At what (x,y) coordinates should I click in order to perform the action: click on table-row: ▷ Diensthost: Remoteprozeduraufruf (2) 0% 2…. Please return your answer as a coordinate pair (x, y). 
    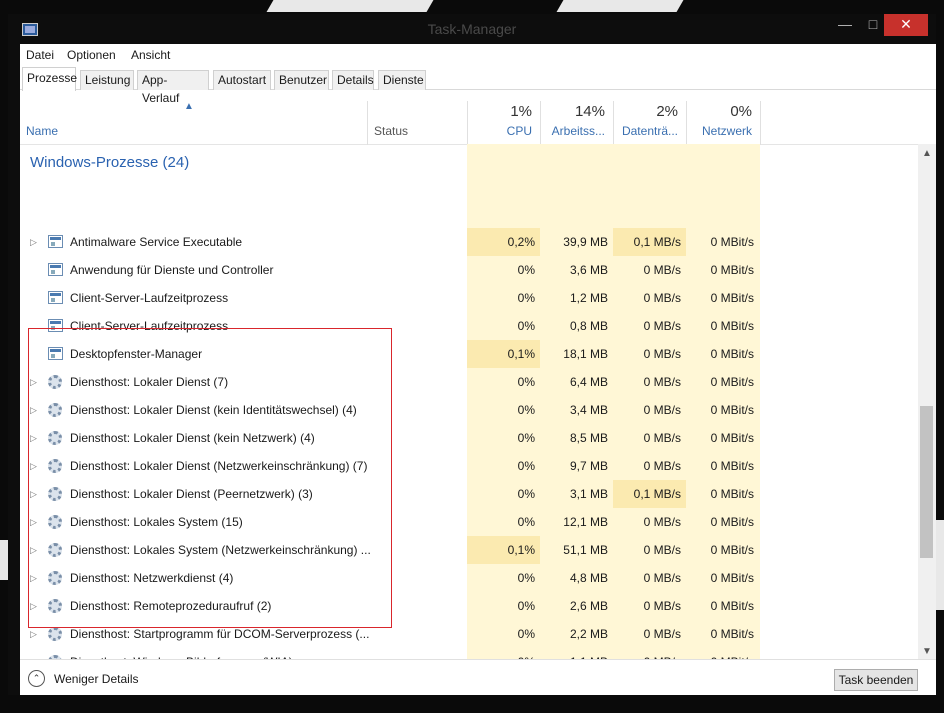
    Looking at the image, I should click on (466, 606).